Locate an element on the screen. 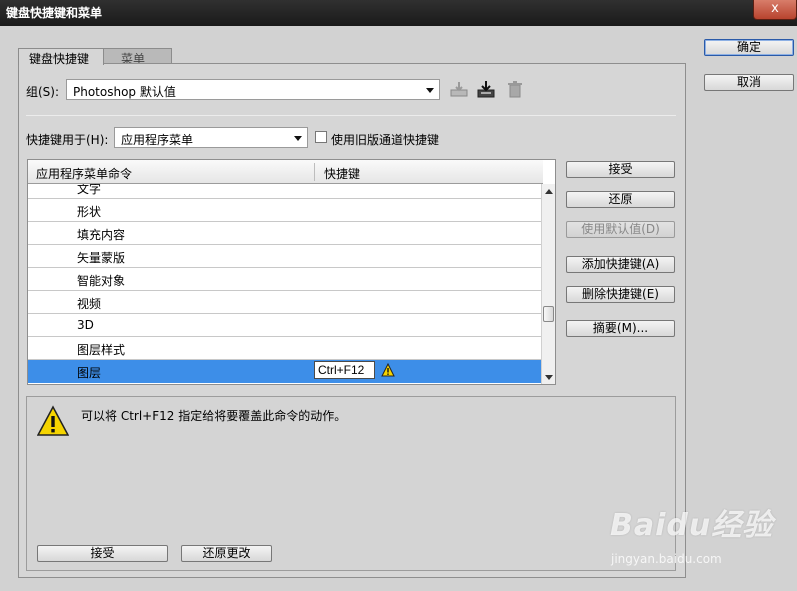 The height and width of the screenshot is (591, 797). ok-button: 确定 is located at coordinates (749, 47).